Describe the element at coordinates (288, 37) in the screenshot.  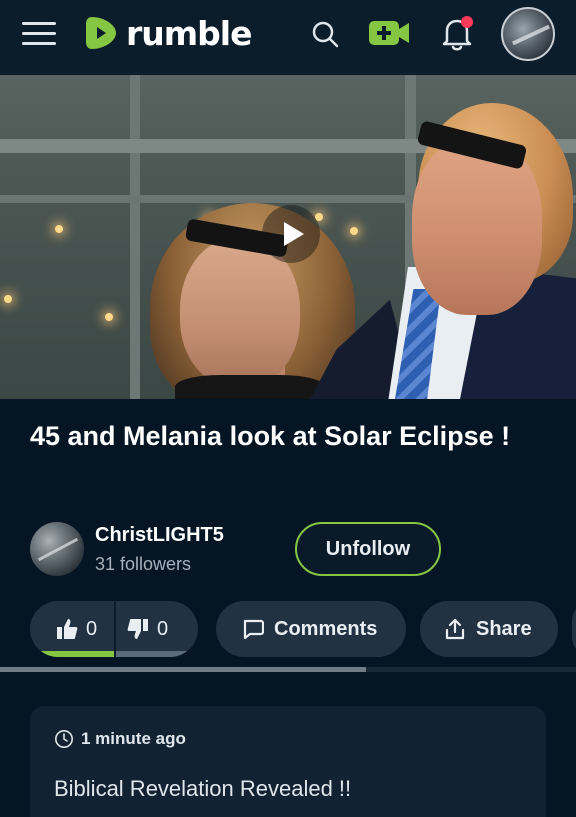
I see `top-header: rumble` at that location.